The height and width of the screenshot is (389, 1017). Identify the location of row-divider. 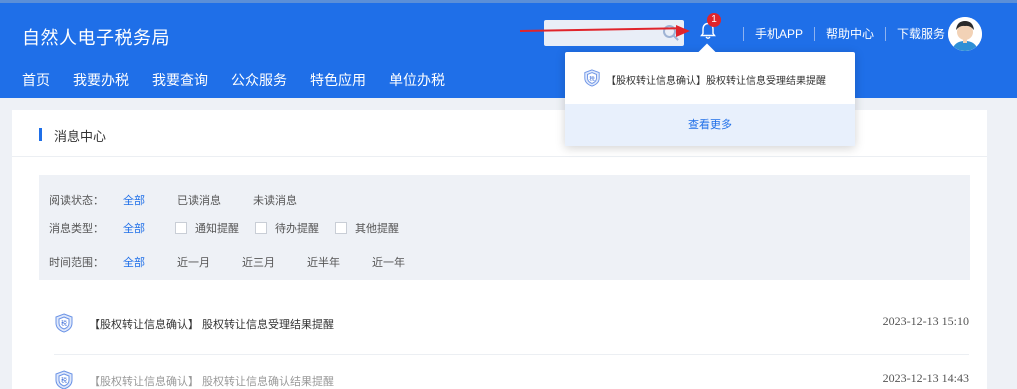
(511, 354).